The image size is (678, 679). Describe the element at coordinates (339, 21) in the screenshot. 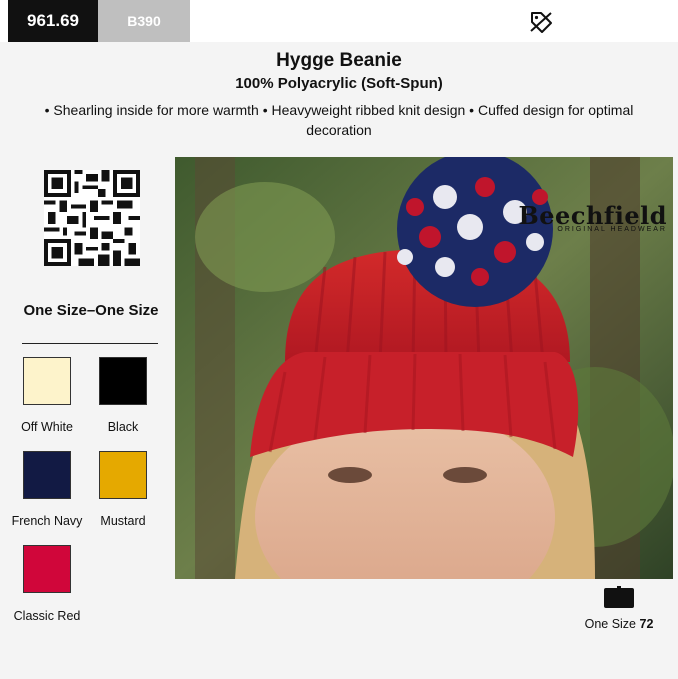

I see `top-bar: 961.69 B390` at that location.